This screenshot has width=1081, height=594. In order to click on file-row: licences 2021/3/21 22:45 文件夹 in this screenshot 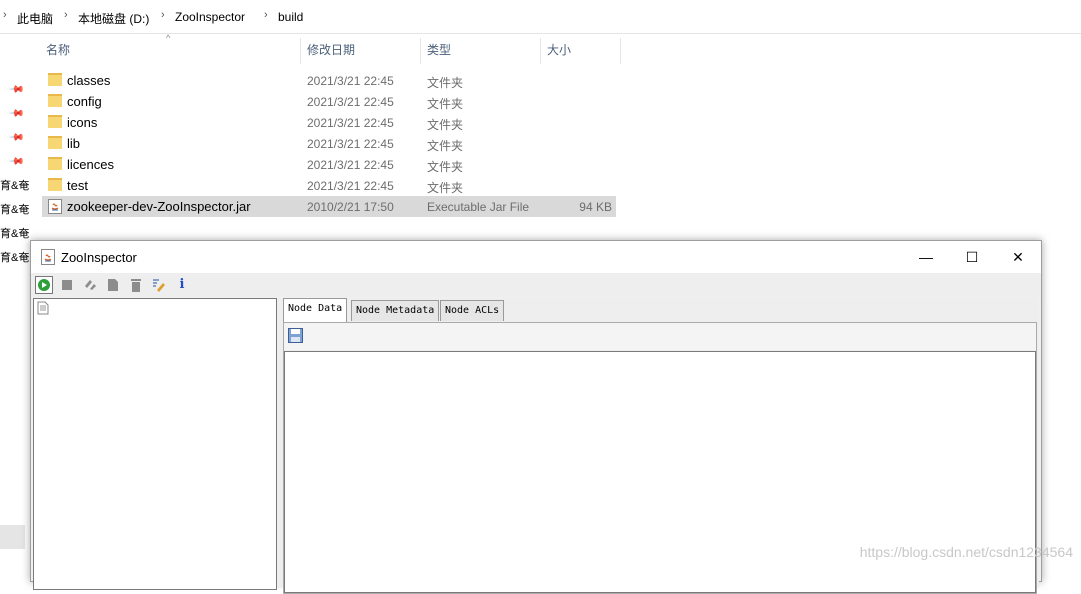, I will do `click(329, 164)`.